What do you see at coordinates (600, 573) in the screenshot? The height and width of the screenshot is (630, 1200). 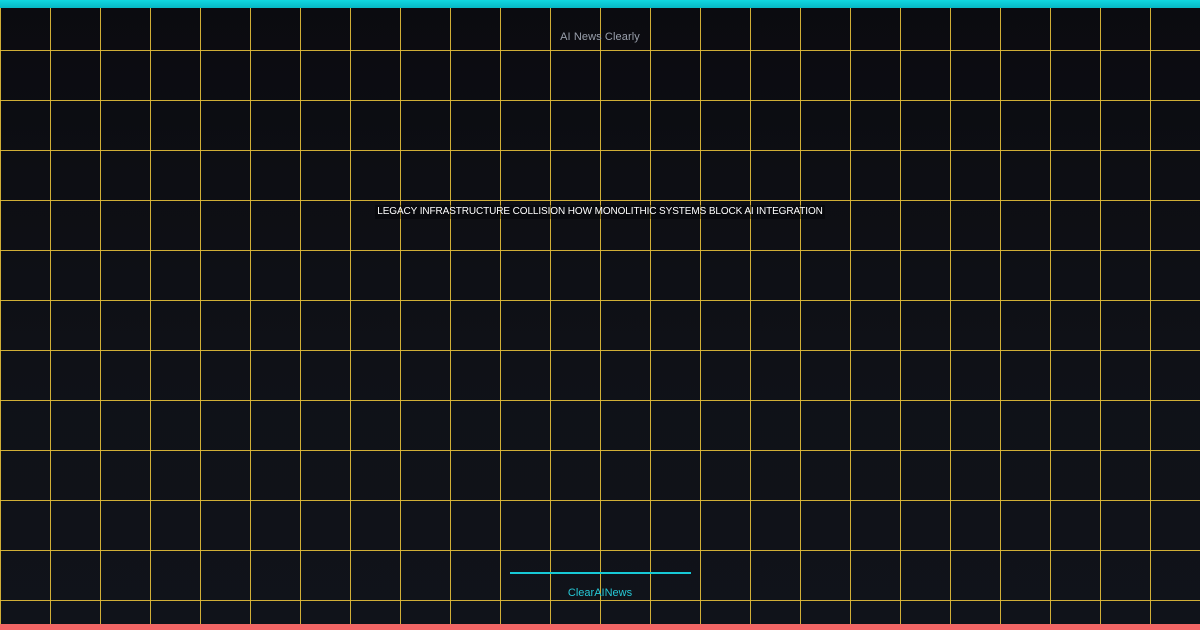 I see `footer-accent-line` at bounding box center [600, 573].